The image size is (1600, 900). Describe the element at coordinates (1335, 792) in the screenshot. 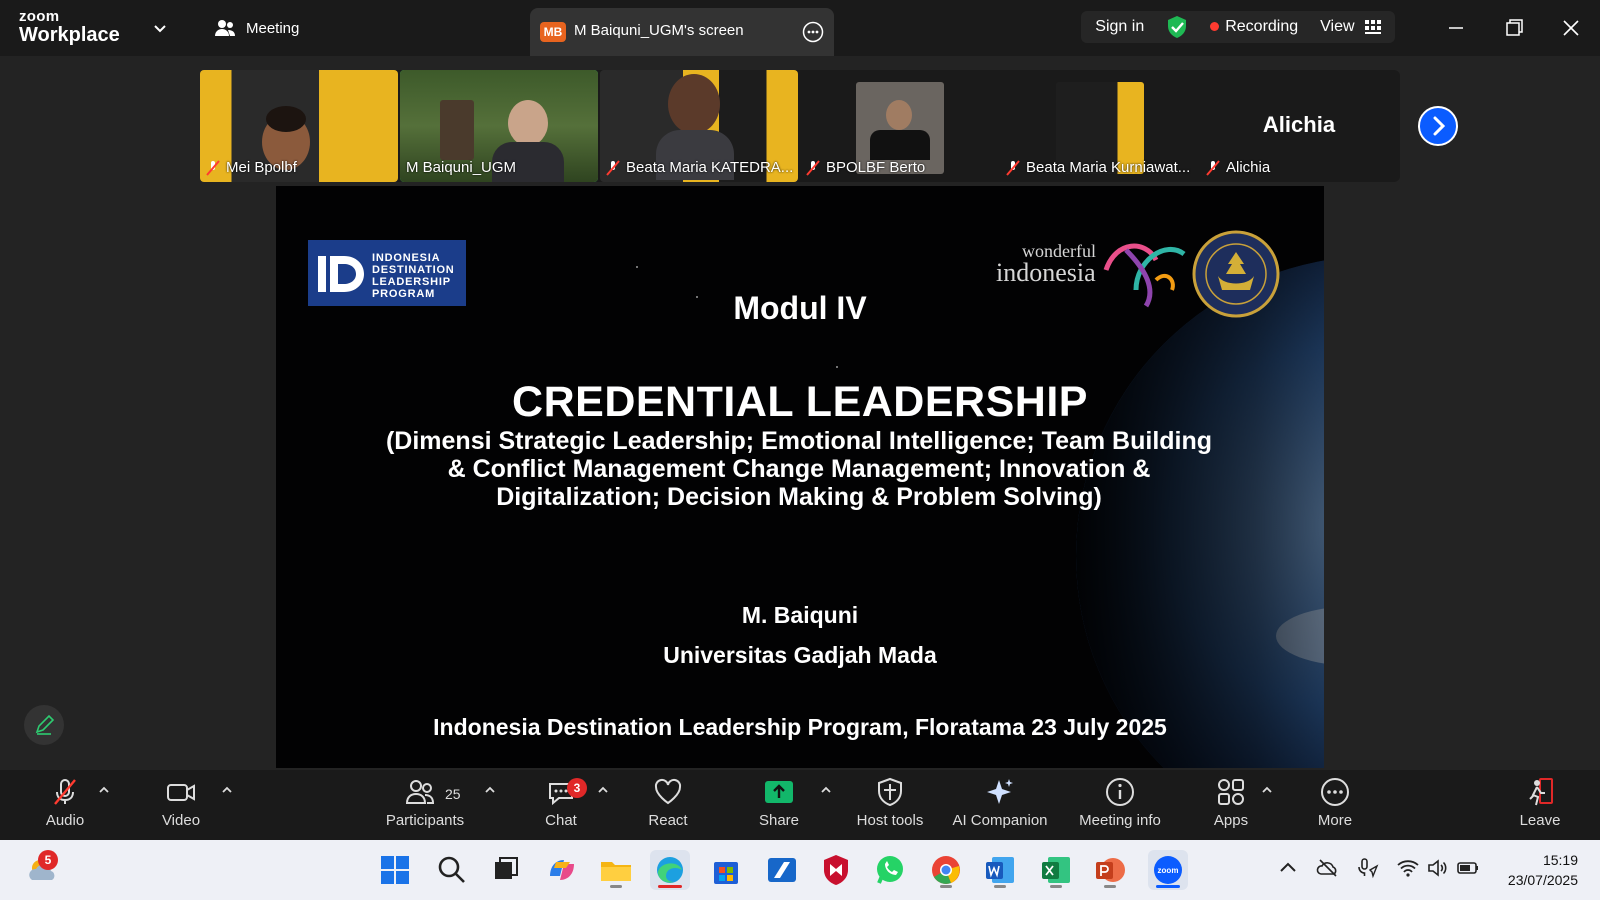

I see `more-dots-icon` at that location.